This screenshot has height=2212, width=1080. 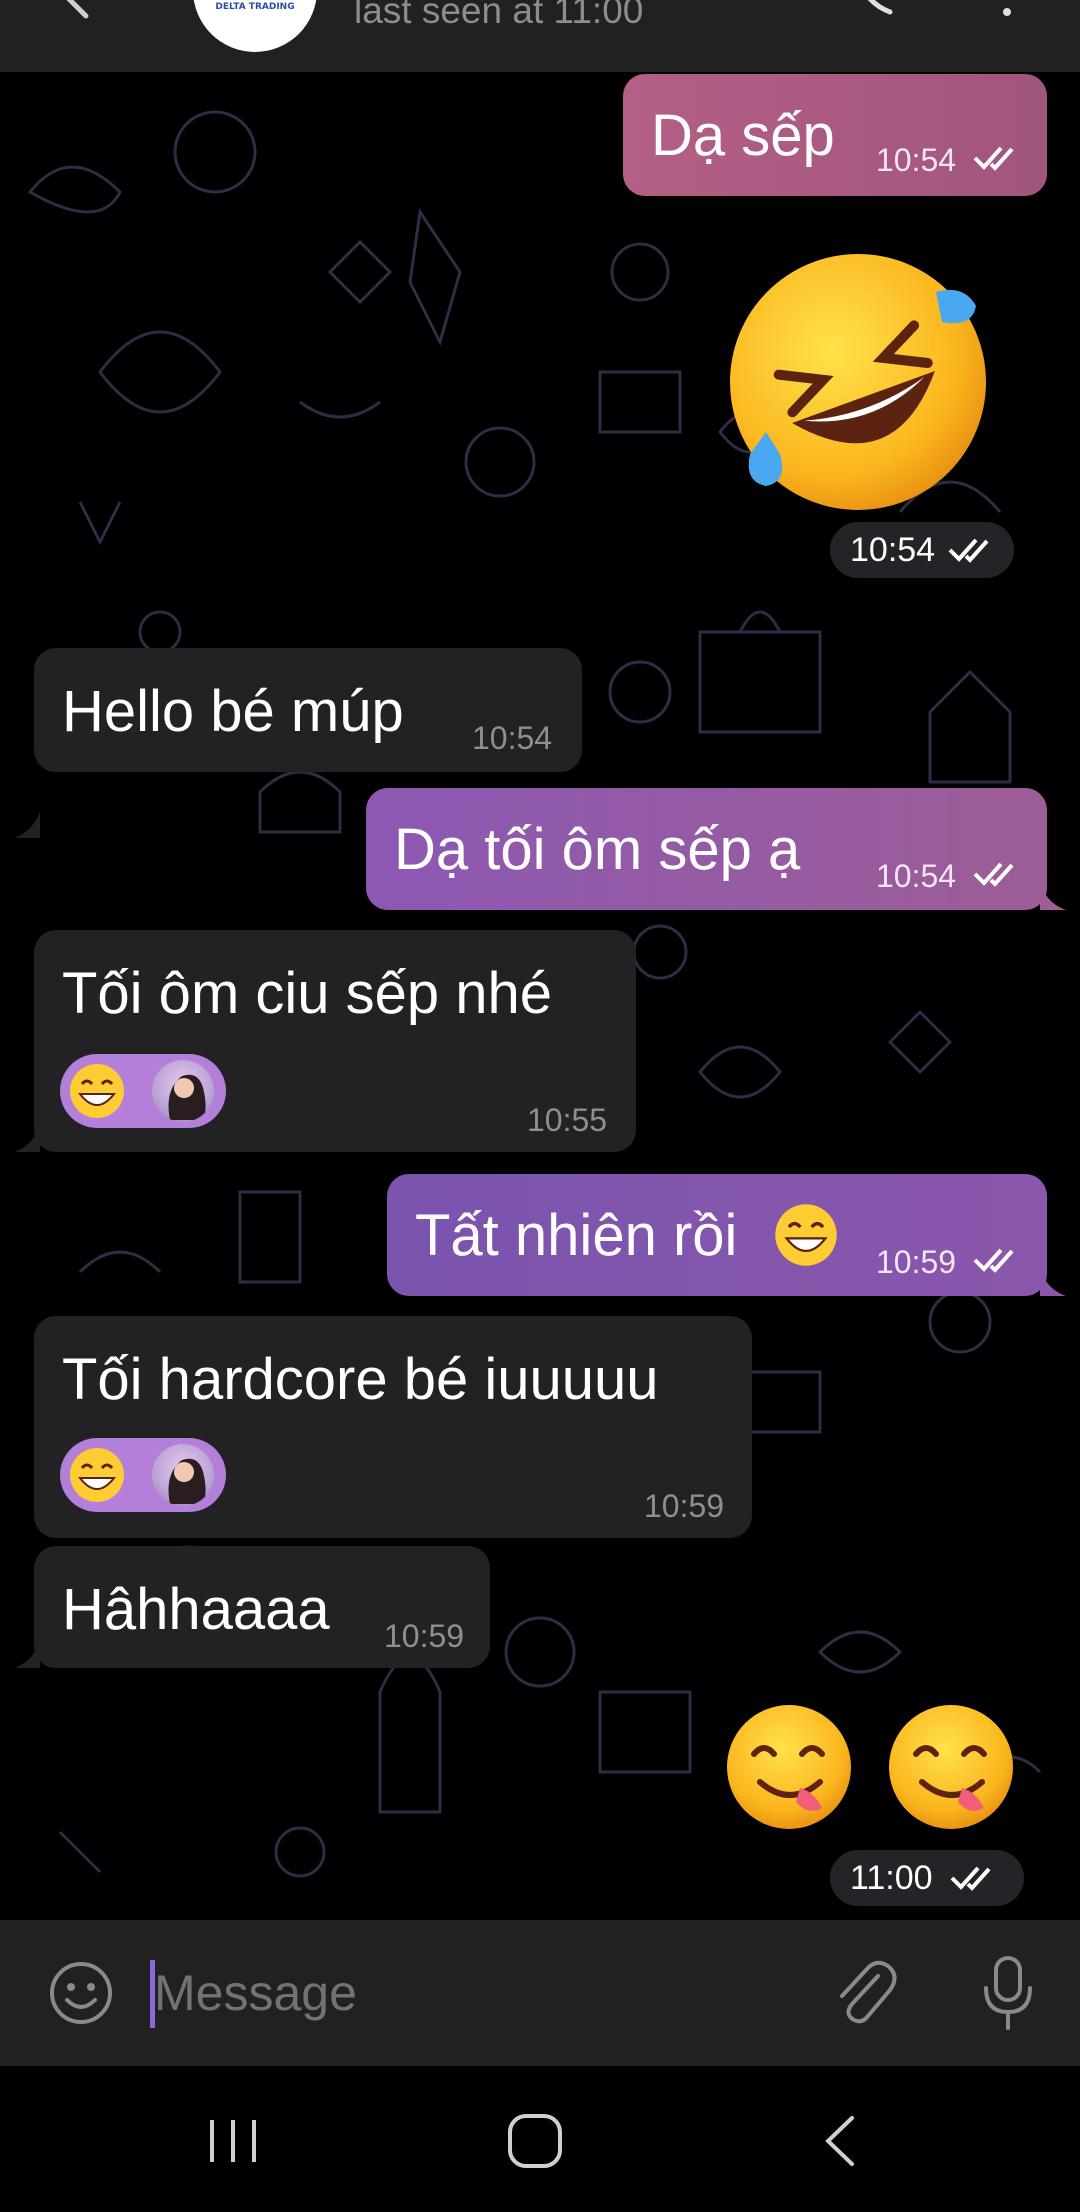 I want to click on message-bubble-incoming: Hâhhaaaa 10:59, so click(x=262, y=1607).